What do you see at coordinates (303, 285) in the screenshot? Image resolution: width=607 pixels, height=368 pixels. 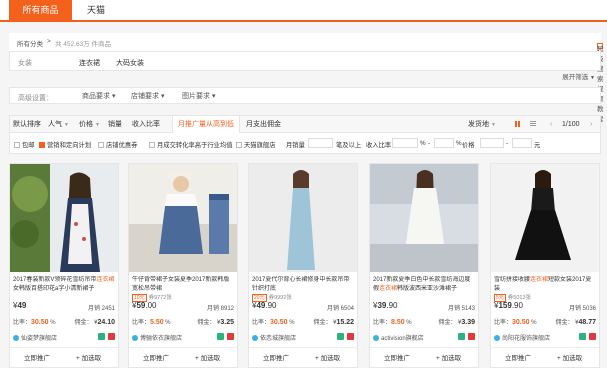 I see `product-title: 2017夏代尔背心长裙修身中长款吊带针织打底` at bounding box center [303, 285].